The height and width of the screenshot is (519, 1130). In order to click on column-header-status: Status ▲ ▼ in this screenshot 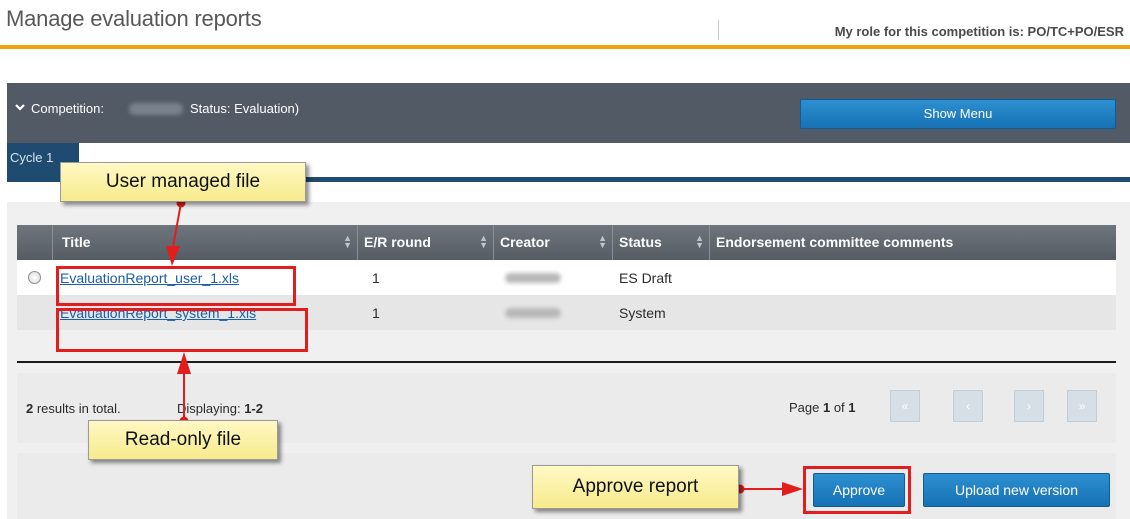, I will do `click(661, 242)`.